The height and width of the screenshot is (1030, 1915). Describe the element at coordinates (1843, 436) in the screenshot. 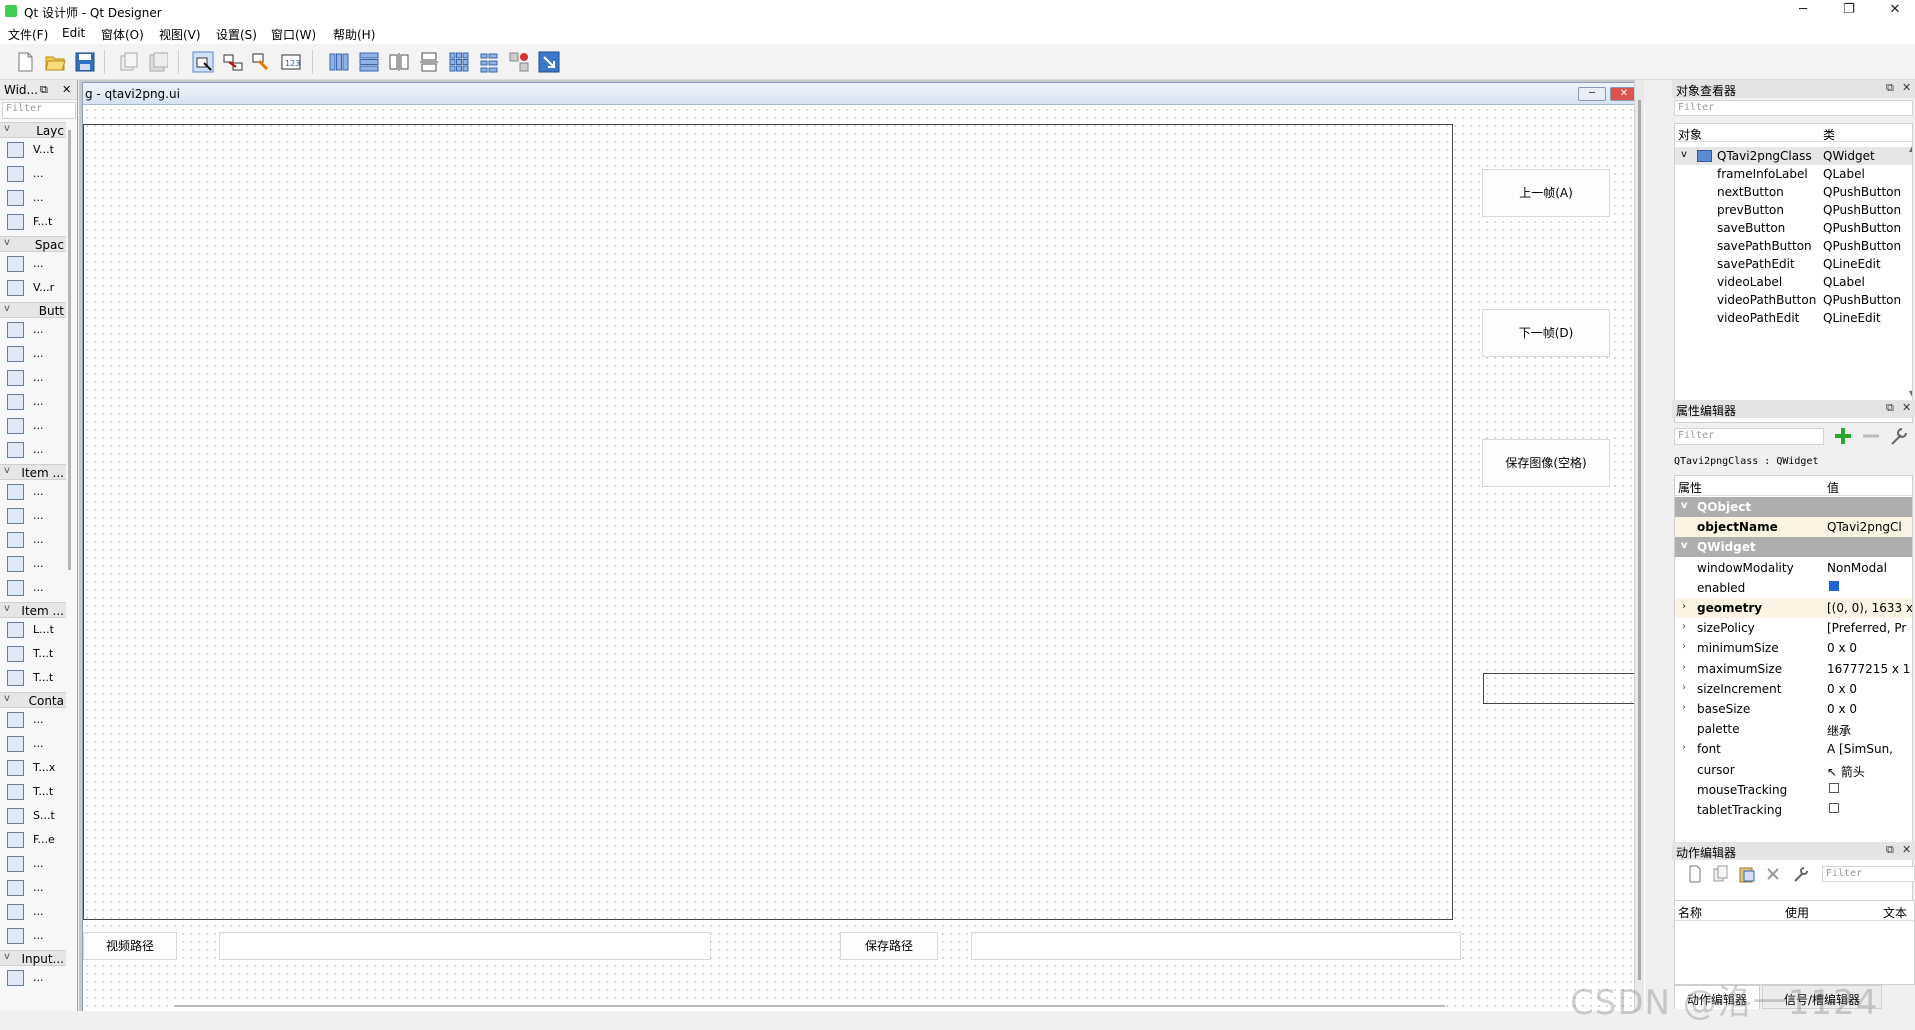

I see `add-property-icon` at that location.